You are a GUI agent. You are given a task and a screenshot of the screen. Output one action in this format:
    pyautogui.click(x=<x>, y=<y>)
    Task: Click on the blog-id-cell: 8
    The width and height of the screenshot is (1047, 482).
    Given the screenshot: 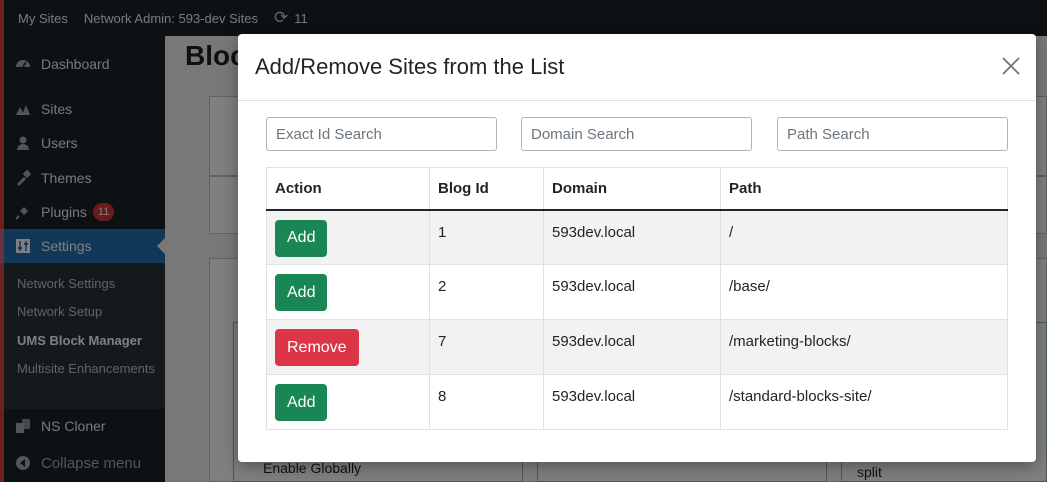 What is the action you would take?
    pyautogui.click(x=486, y=402)
    